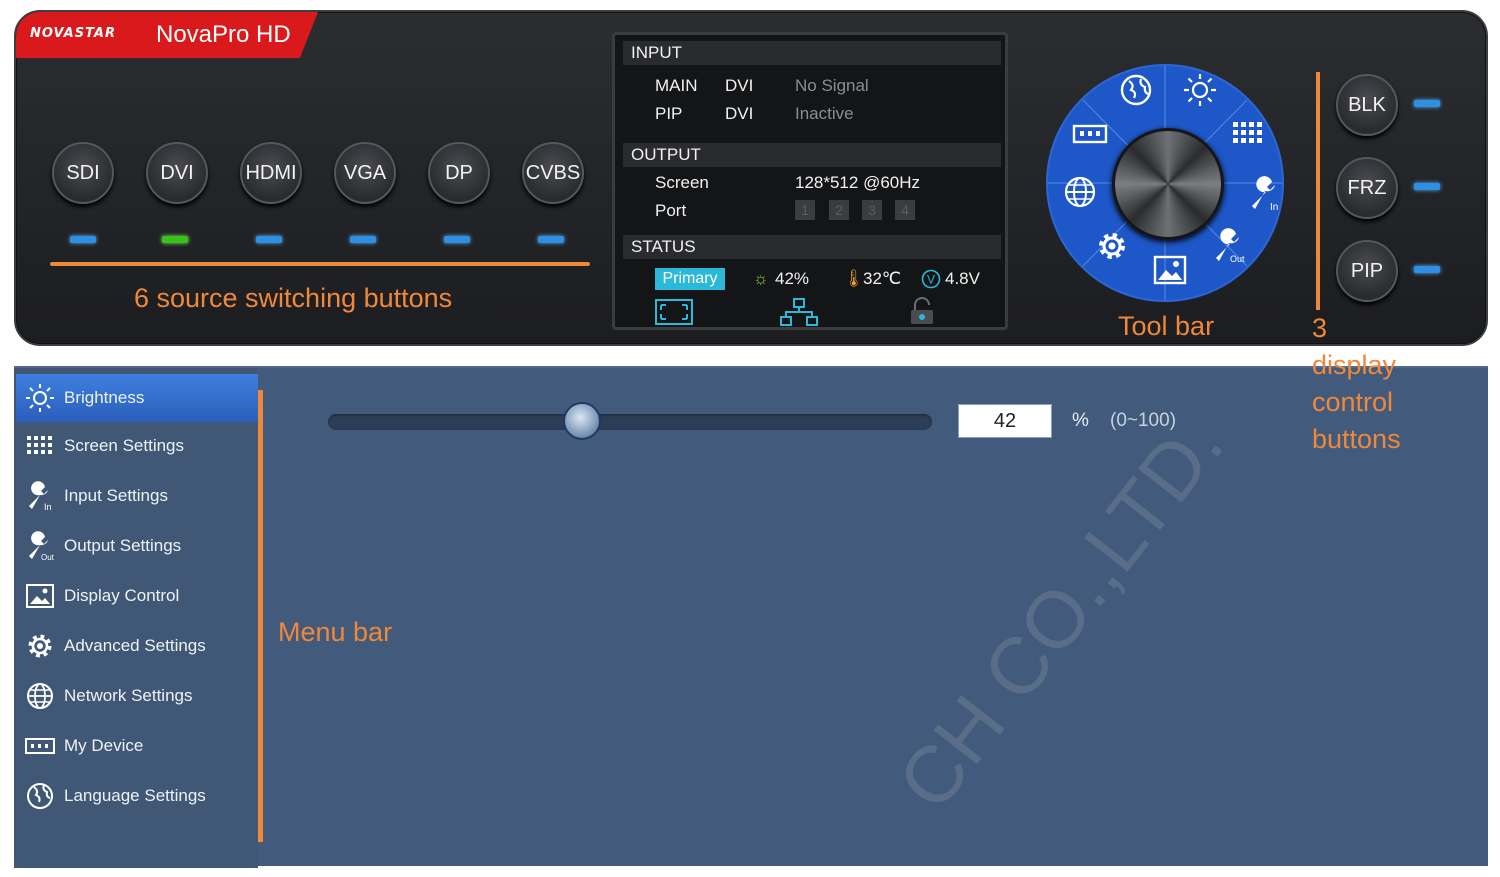  What do you see at coordinates (1367, 188) in the screenshot?
I see `frz-button: FRZ` at bounding box center [1367, 188].